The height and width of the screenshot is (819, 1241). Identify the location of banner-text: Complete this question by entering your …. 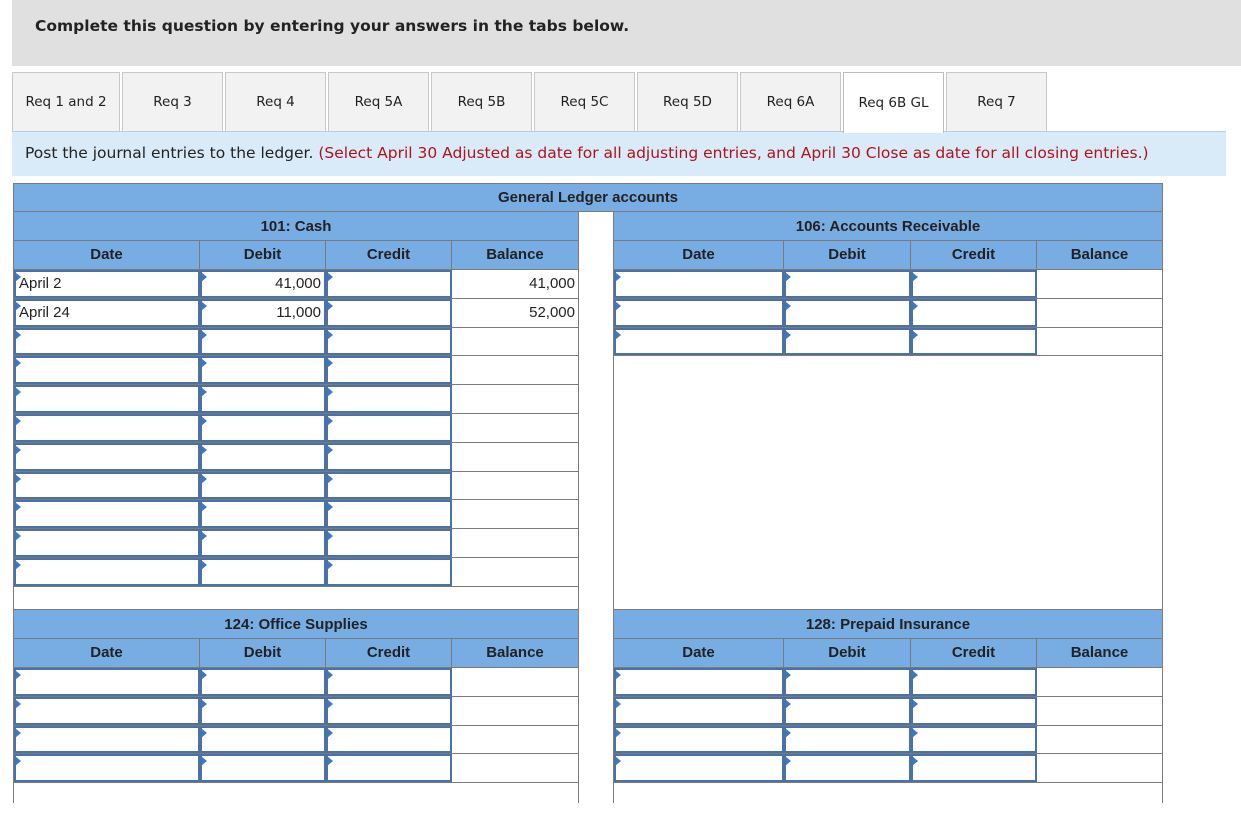
(332, 26).